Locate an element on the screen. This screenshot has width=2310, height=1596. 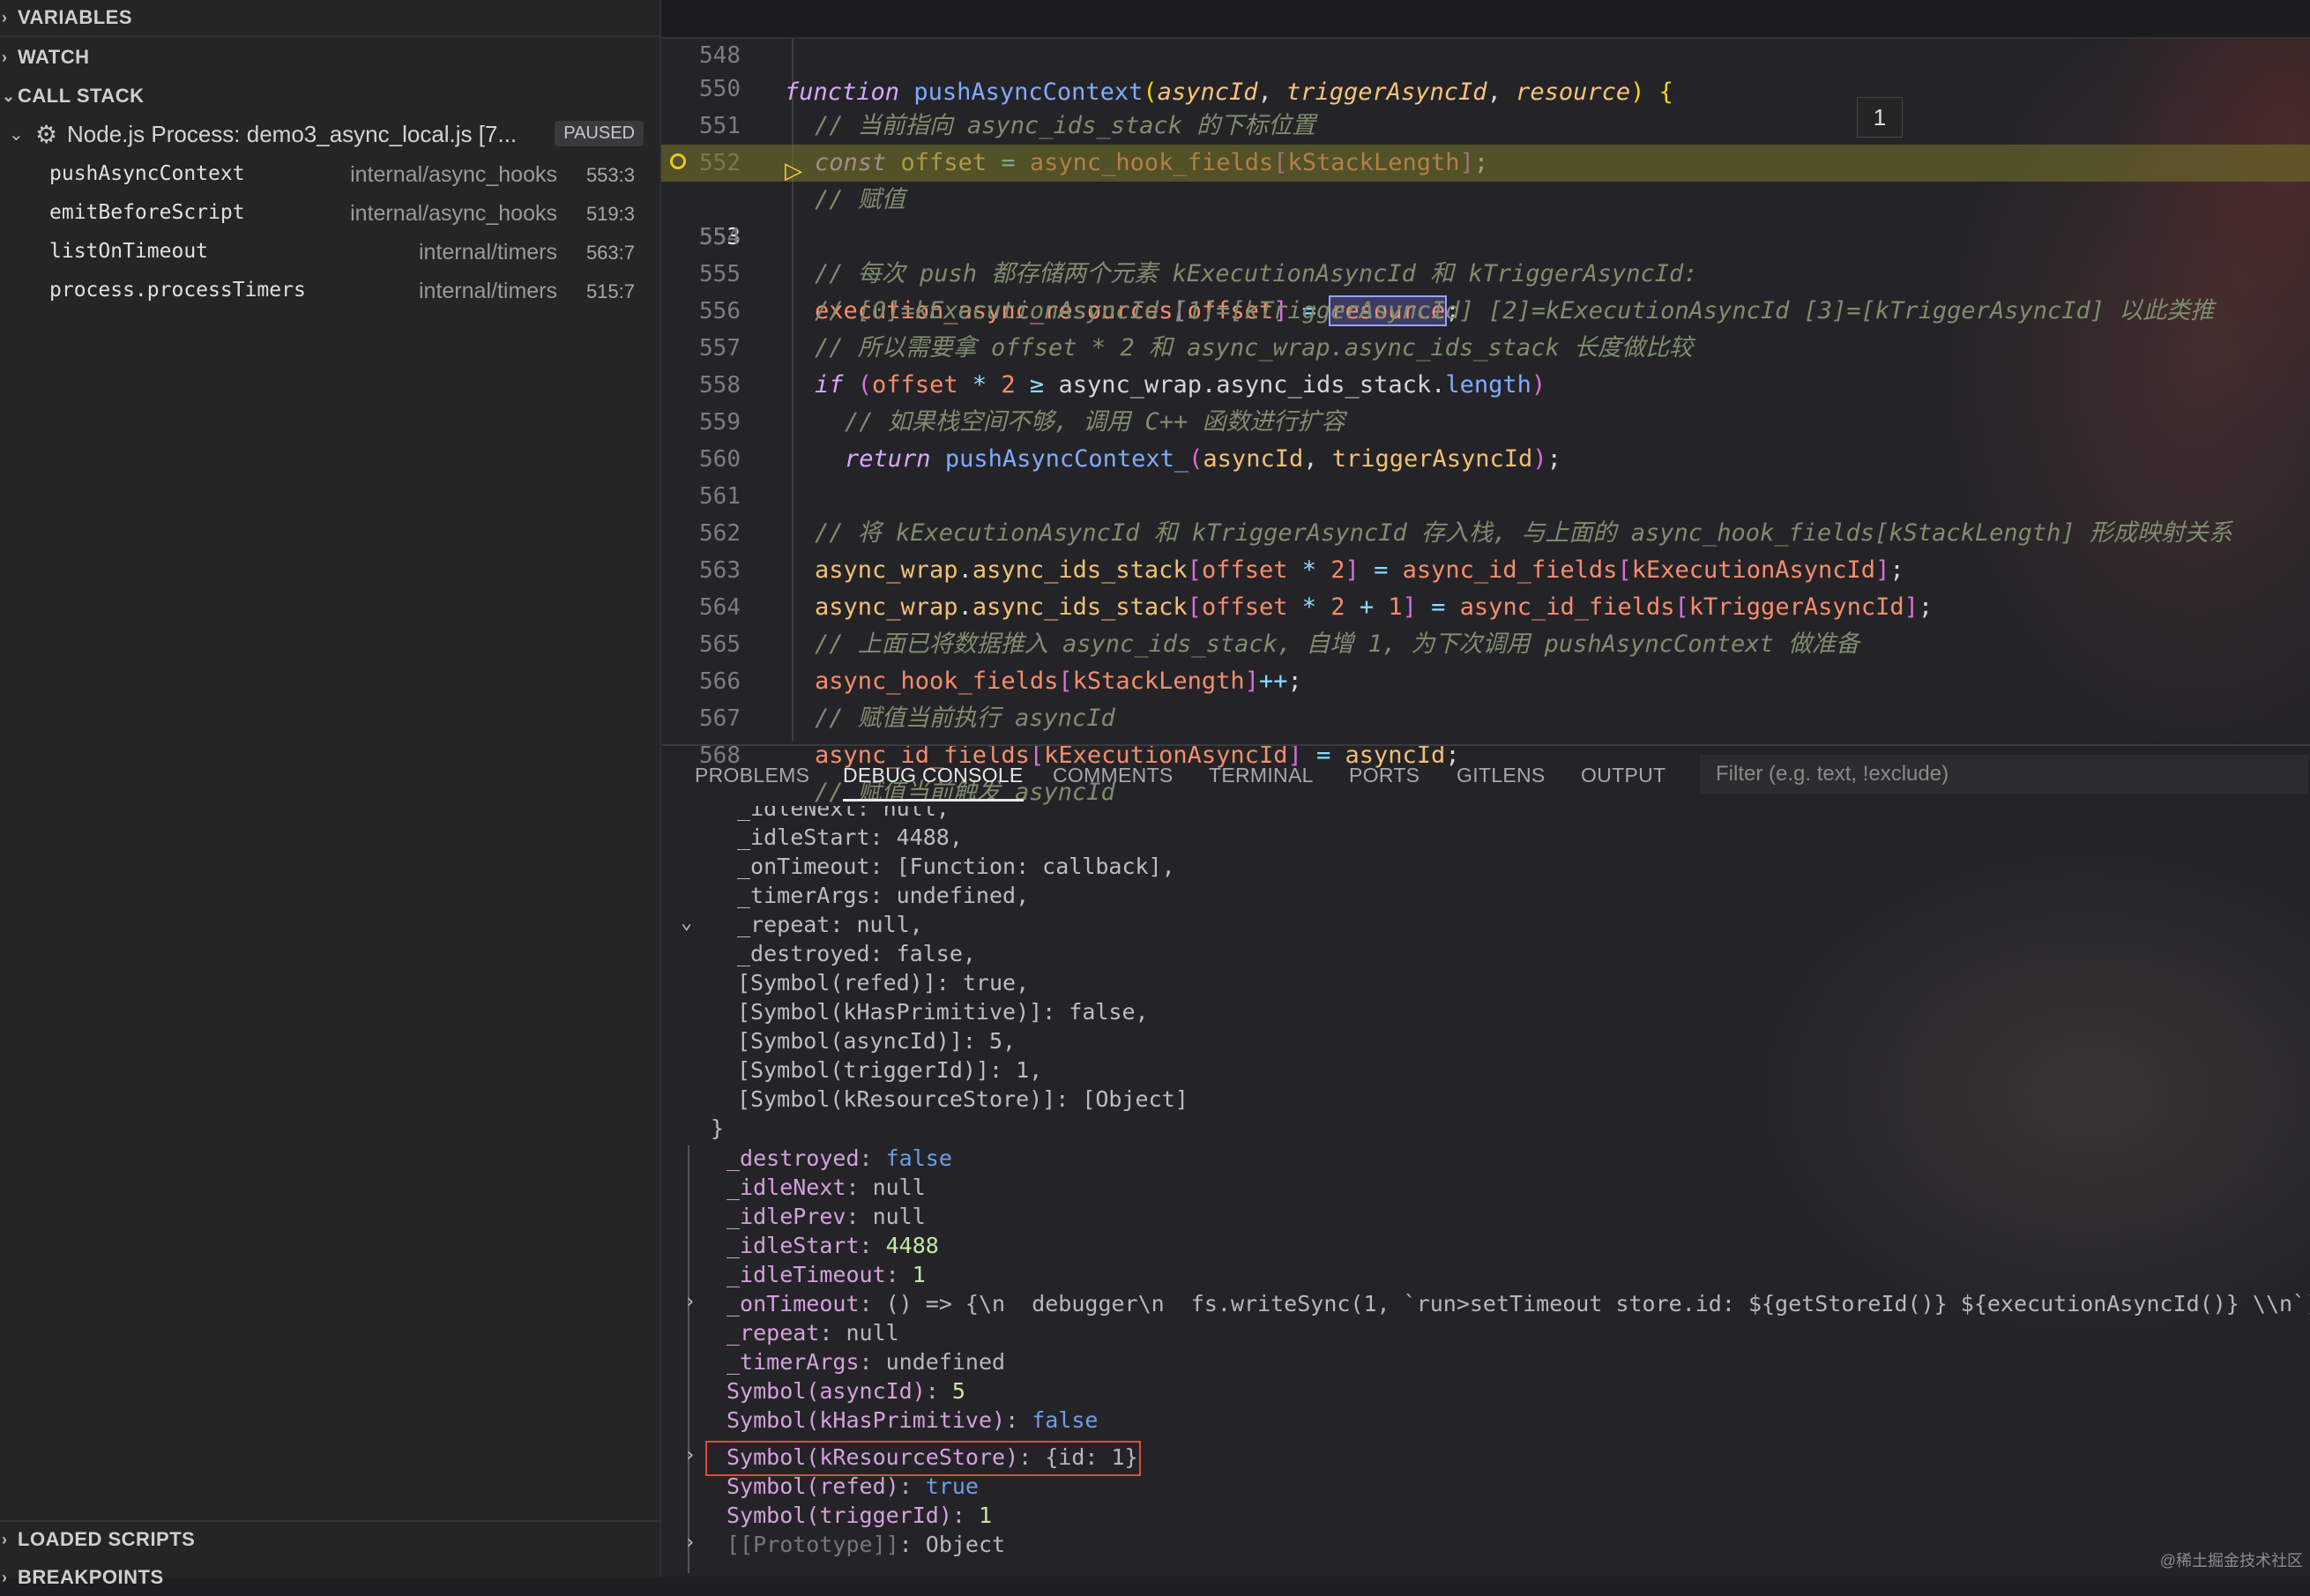
object-property: _idleNext: null is located at coordinates (826, 1187).